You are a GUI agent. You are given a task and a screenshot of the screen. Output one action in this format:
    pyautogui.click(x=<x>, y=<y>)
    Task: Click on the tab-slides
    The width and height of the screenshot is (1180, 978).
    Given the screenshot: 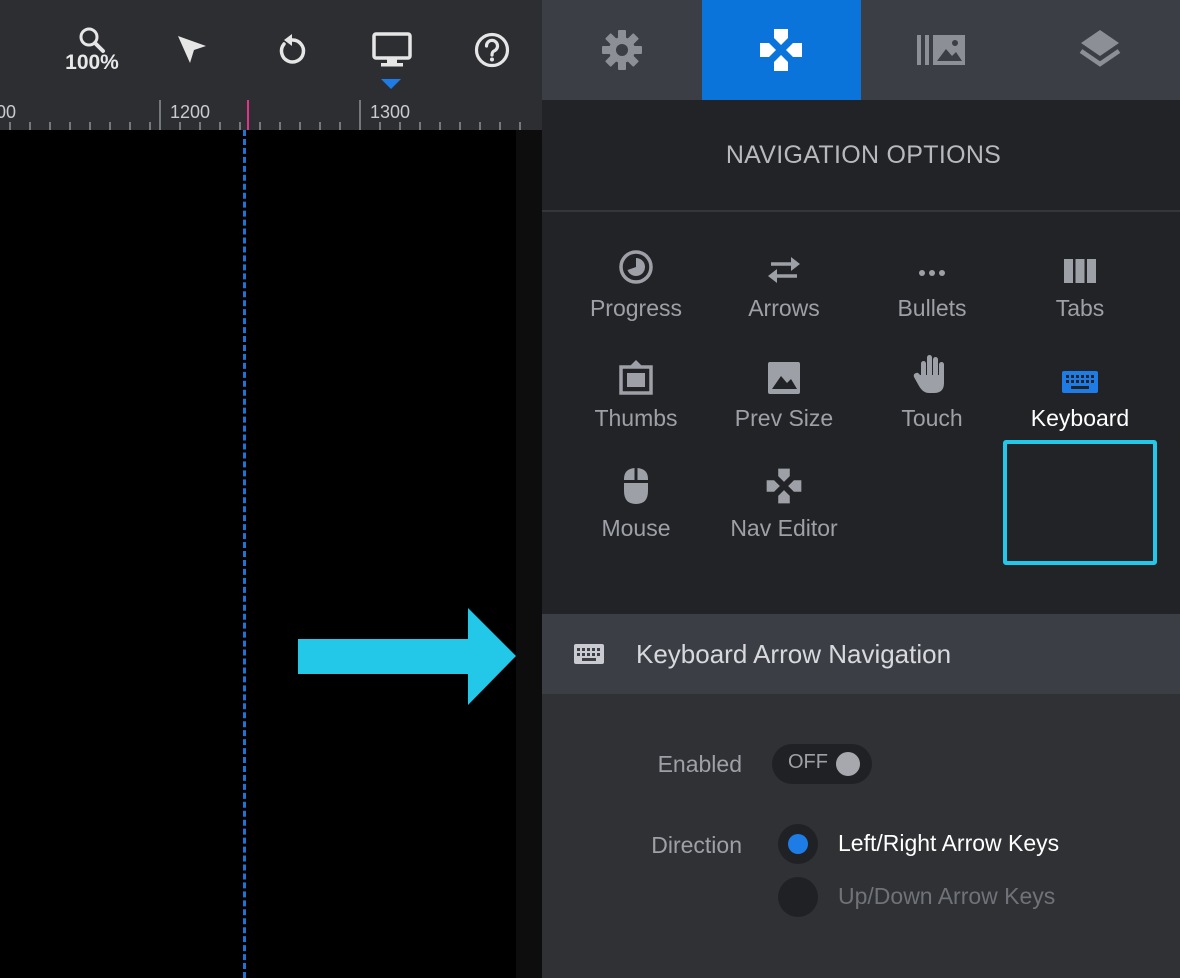 What is the action you would take?
    pyautogui.click(x=941, y=50)
    